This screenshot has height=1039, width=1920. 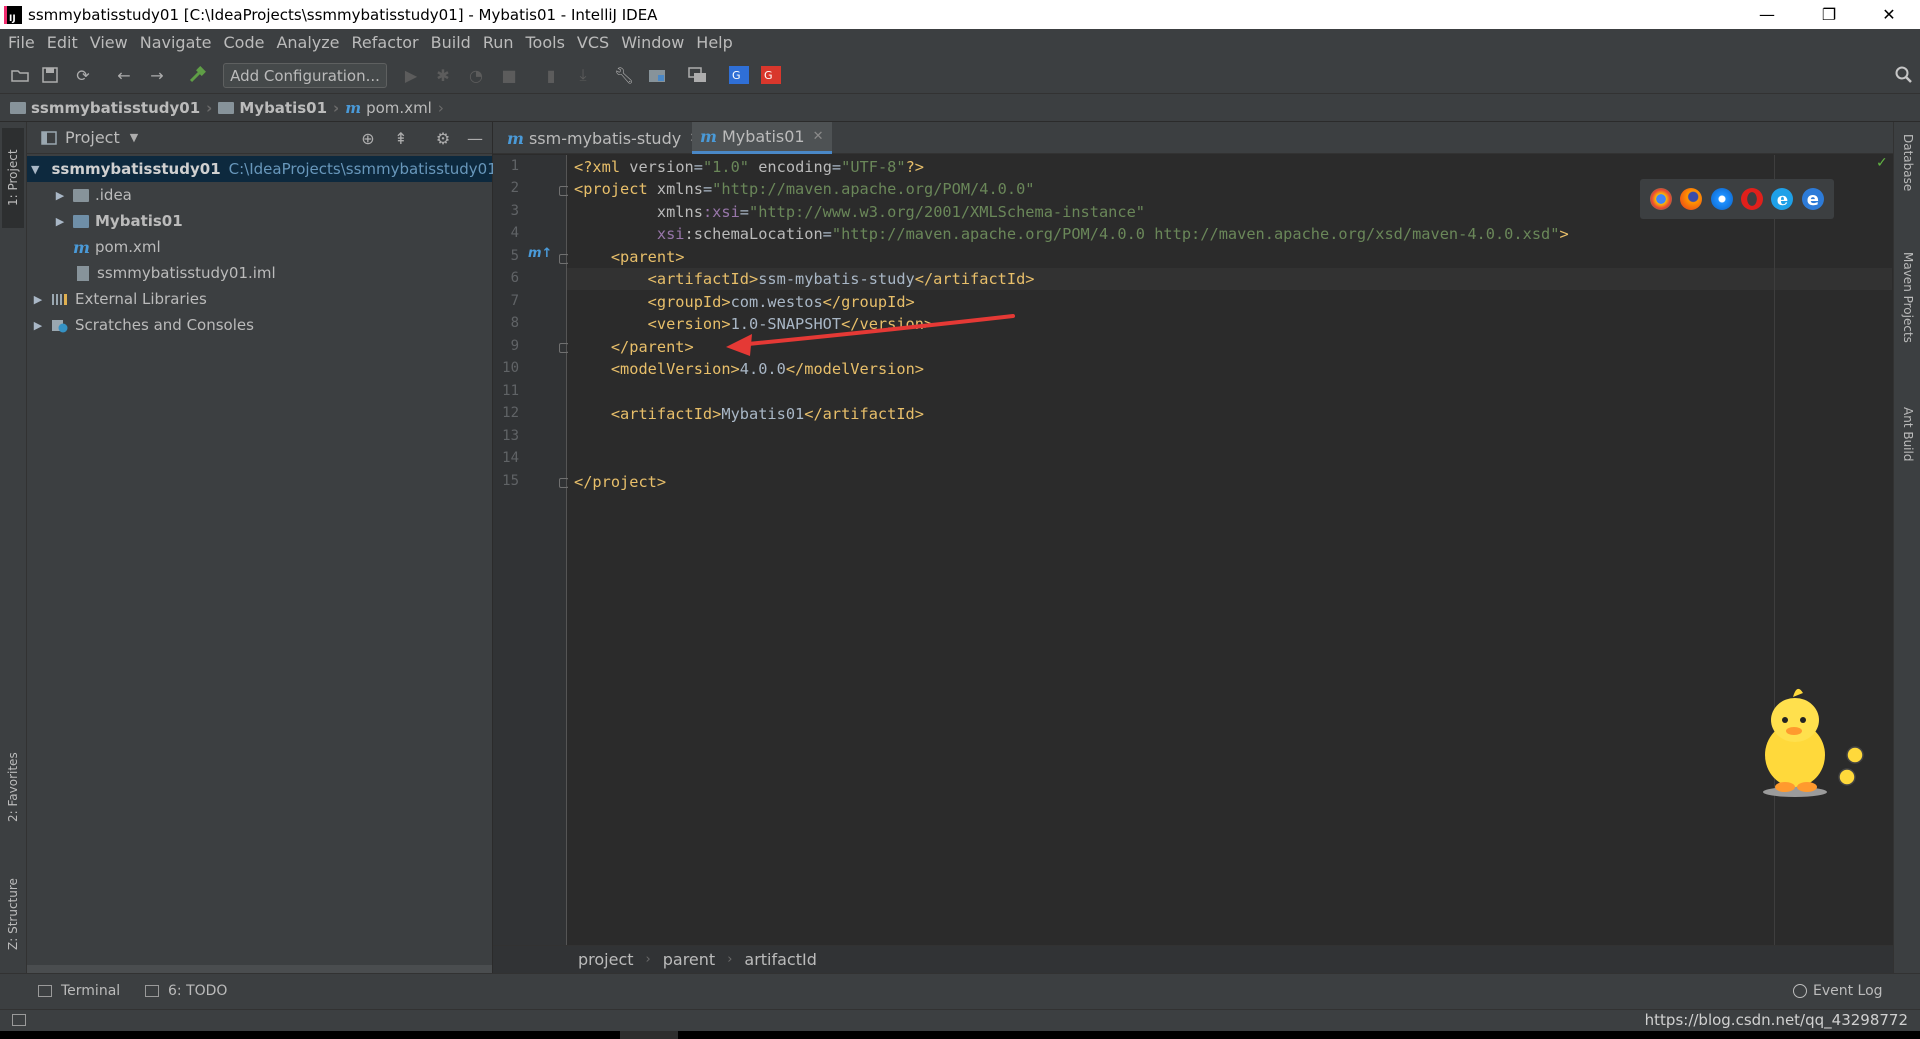 I want to click on breadcrumb-project: ssmmybatisstudy01 ›, so click(x=111, y=108).